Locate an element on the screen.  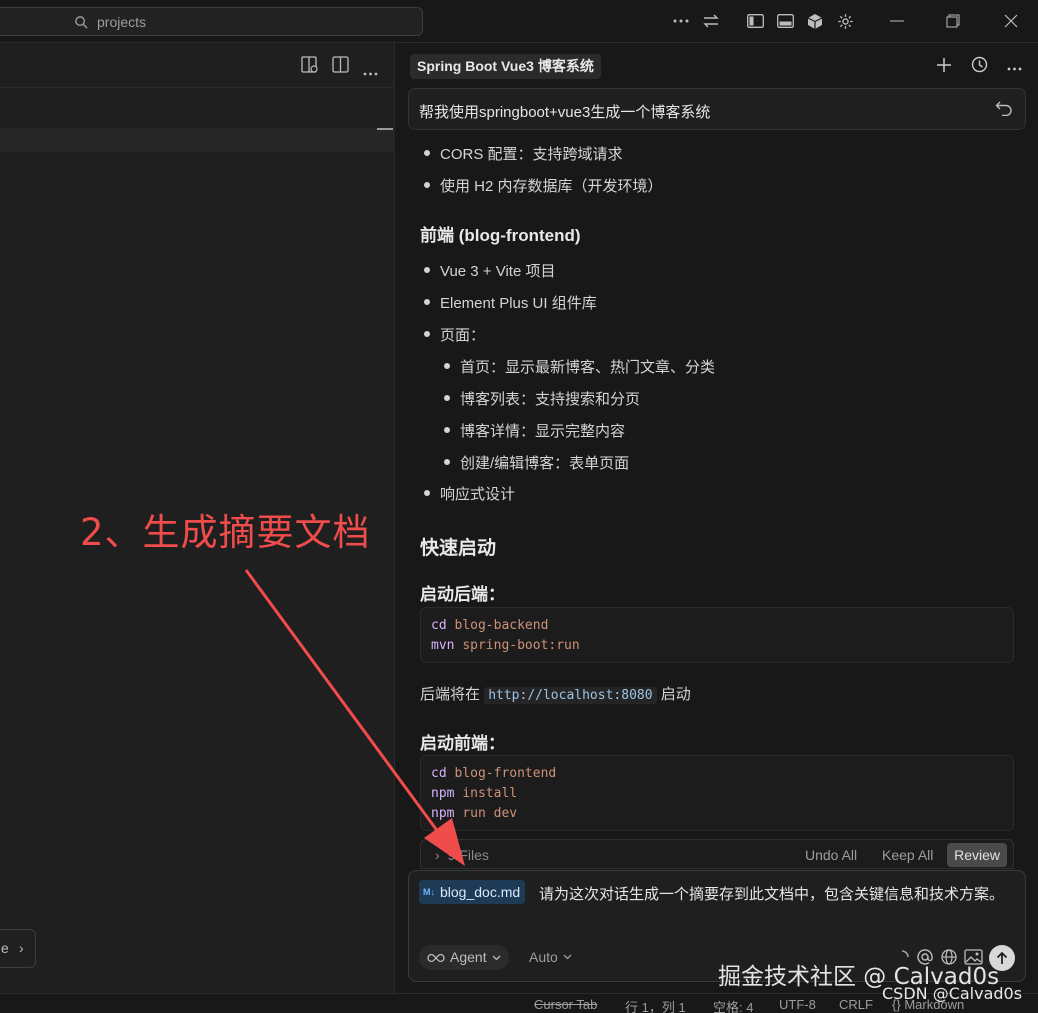
list-item-nested: 创建/编辑博客：表单页面 is located at coordinates (536, 462).